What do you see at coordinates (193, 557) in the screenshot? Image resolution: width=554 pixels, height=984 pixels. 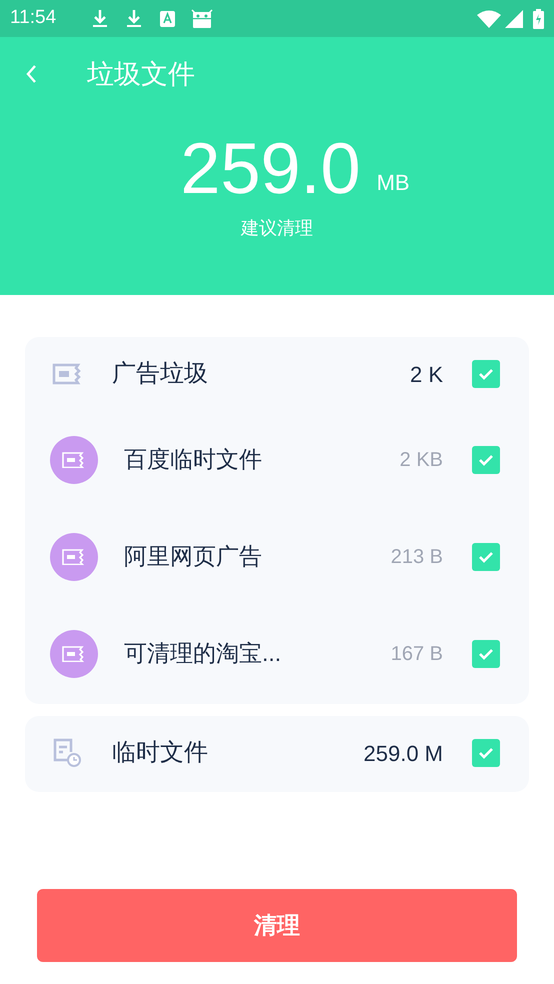 I see `item-label: 阿里网页广告` at bounding box center [193, 557].